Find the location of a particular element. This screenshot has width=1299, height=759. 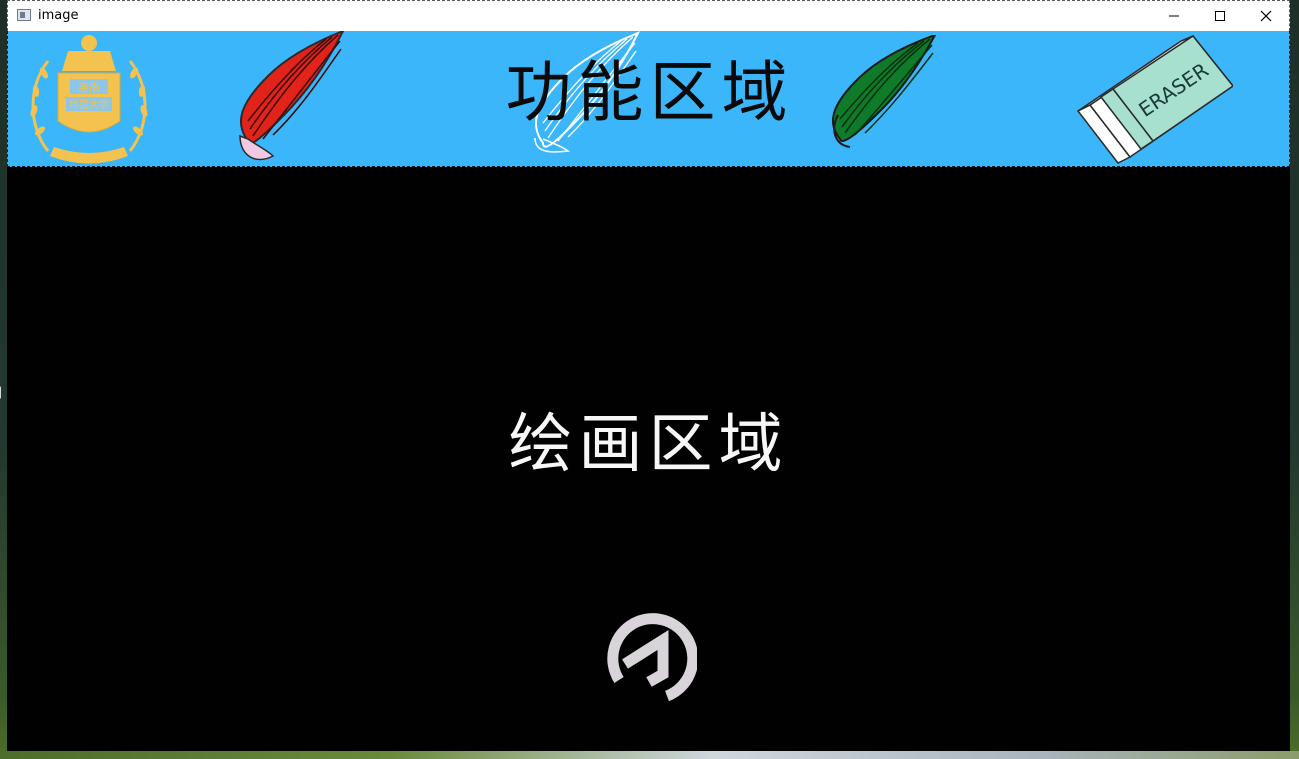

maximize-button is located at coordinates (1220, 16).